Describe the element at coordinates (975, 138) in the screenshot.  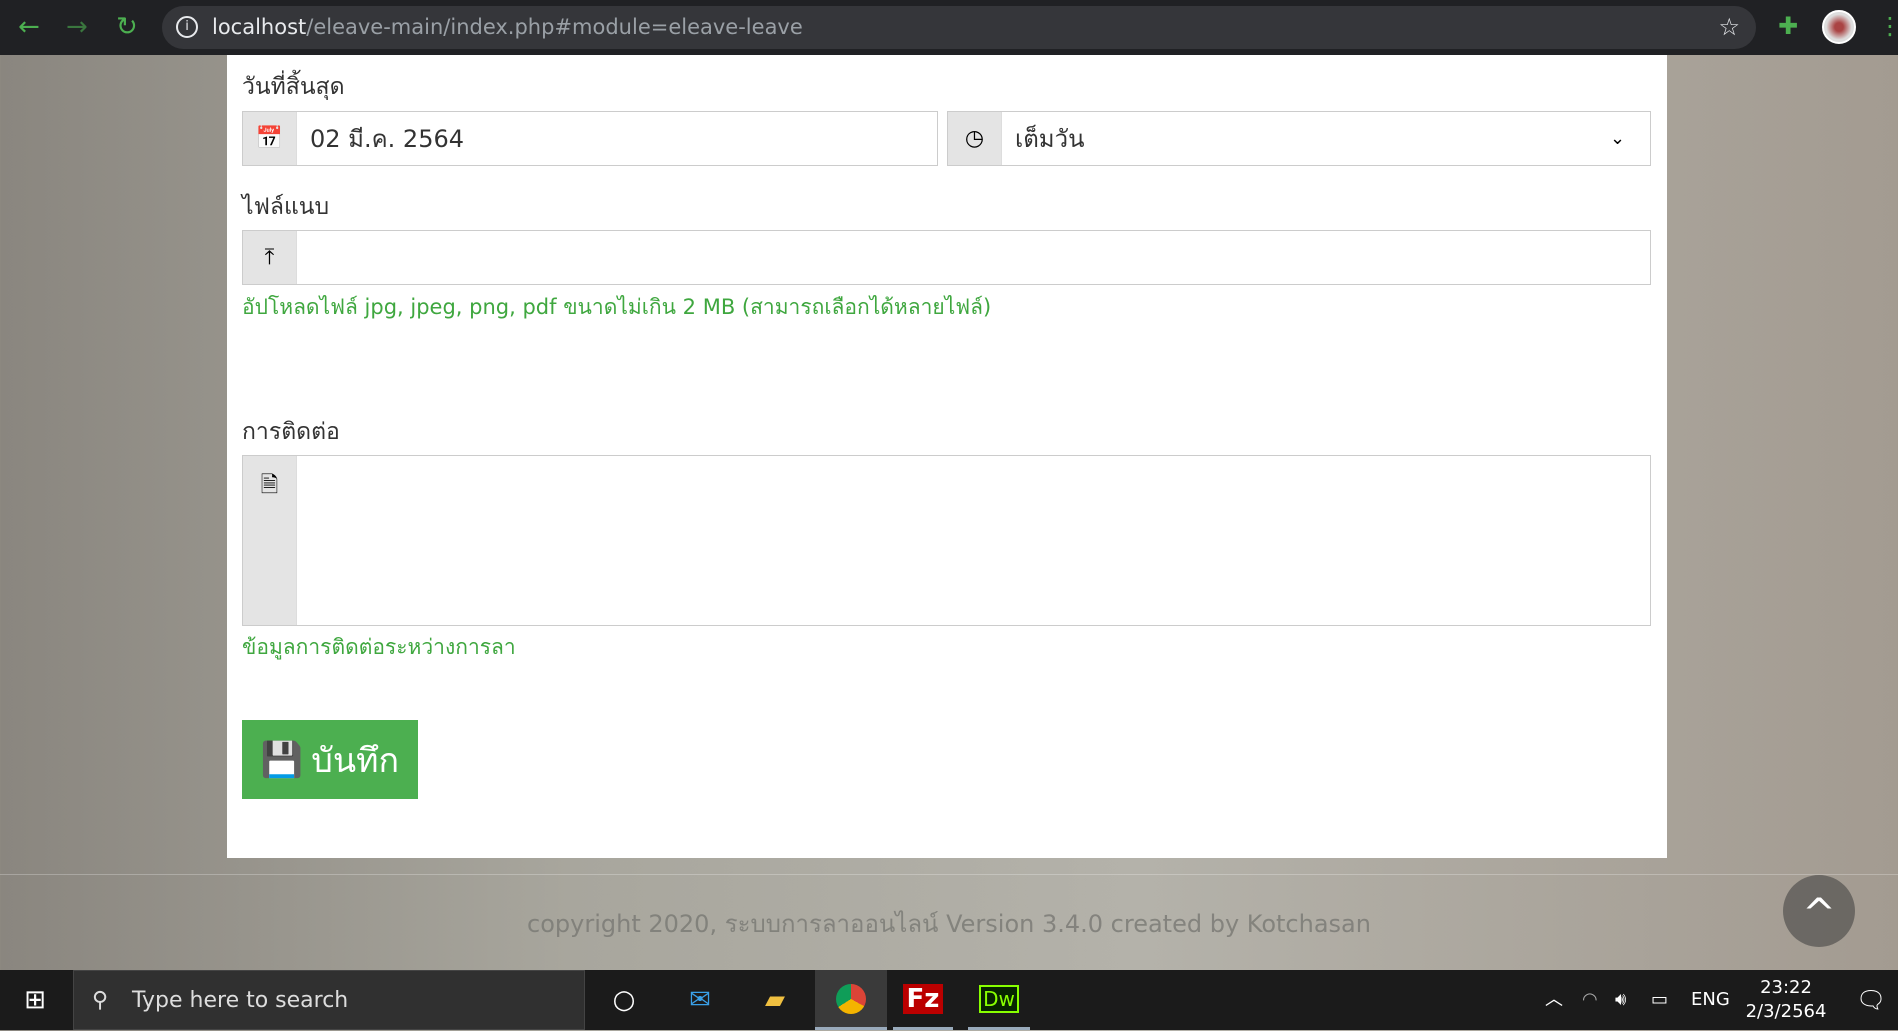
I see `clock-icon: ◷` at that location.